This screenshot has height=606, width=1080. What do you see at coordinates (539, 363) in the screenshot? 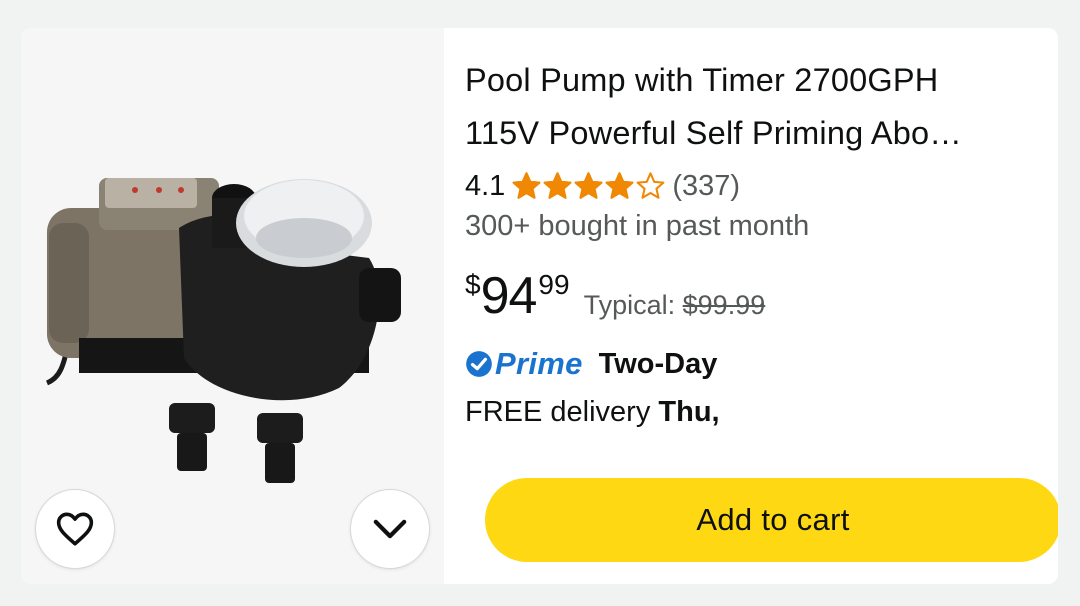
I see `prime-label: Prime` at bounding box center [539, 363].